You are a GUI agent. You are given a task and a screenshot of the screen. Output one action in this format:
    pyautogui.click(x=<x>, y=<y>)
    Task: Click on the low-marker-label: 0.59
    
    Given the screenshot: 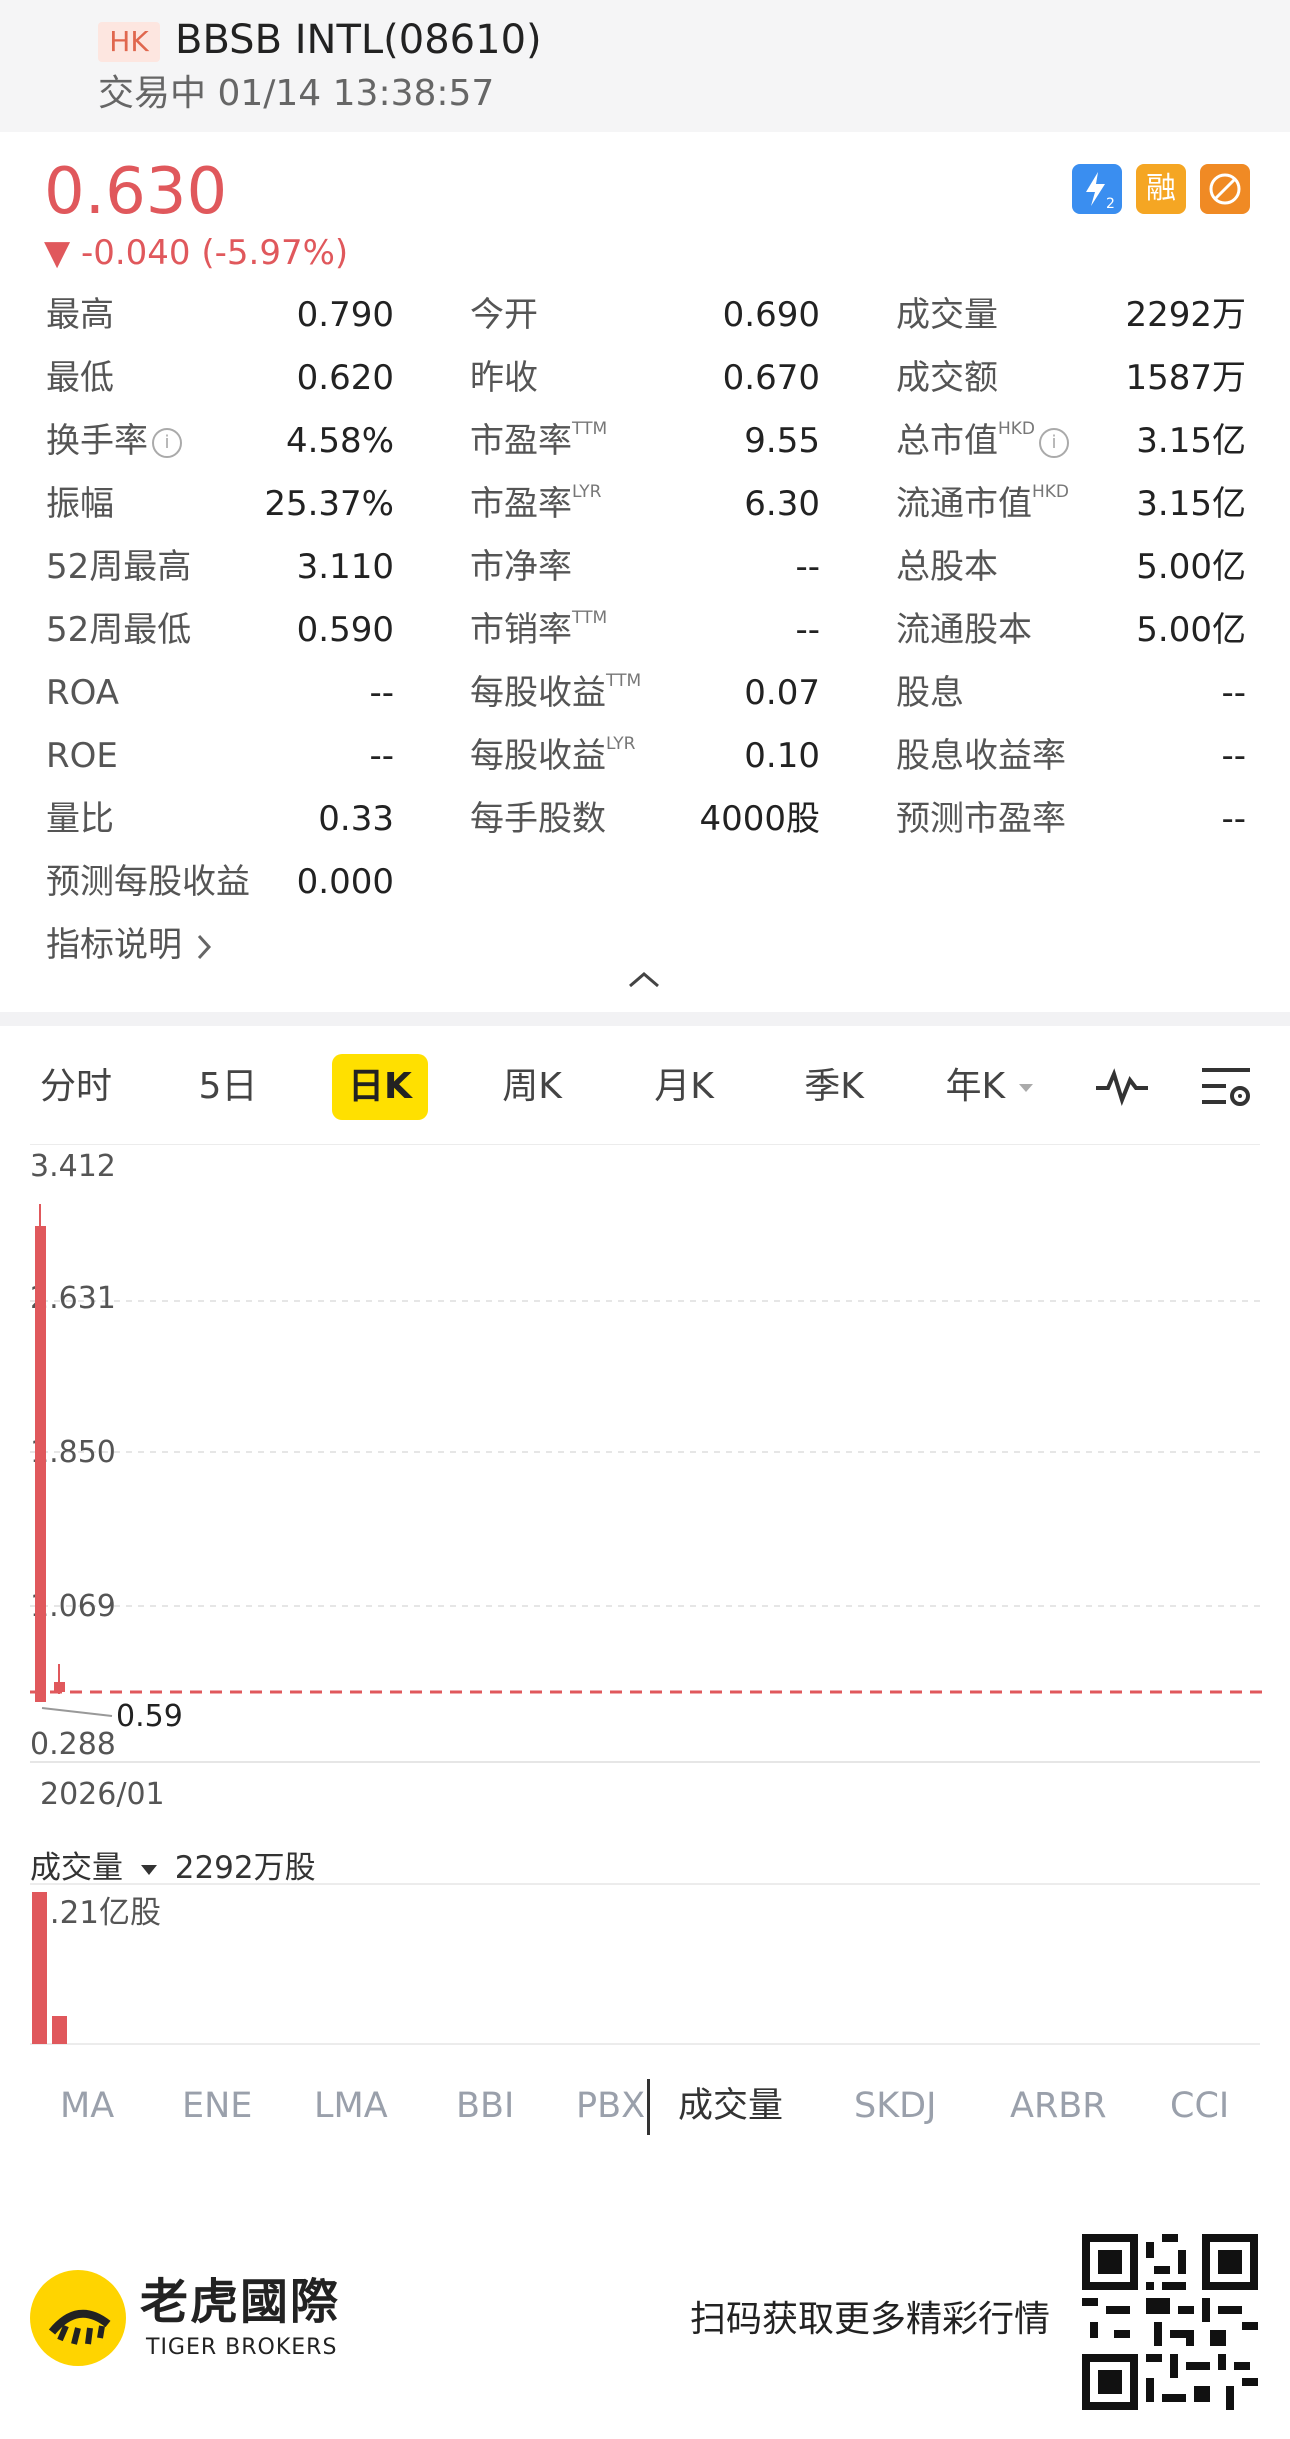 What is the action you would take?
    pyautogui.click(x=149, y=1716)
    